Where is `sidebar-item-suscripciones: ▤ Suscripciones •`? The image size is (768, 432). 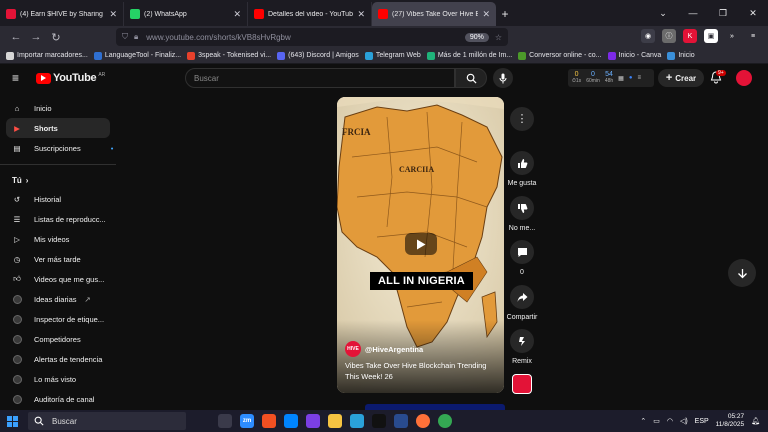 sidebar-item-suscripciones: ▤ Suscripciones • is located at coordinates (59, 148).